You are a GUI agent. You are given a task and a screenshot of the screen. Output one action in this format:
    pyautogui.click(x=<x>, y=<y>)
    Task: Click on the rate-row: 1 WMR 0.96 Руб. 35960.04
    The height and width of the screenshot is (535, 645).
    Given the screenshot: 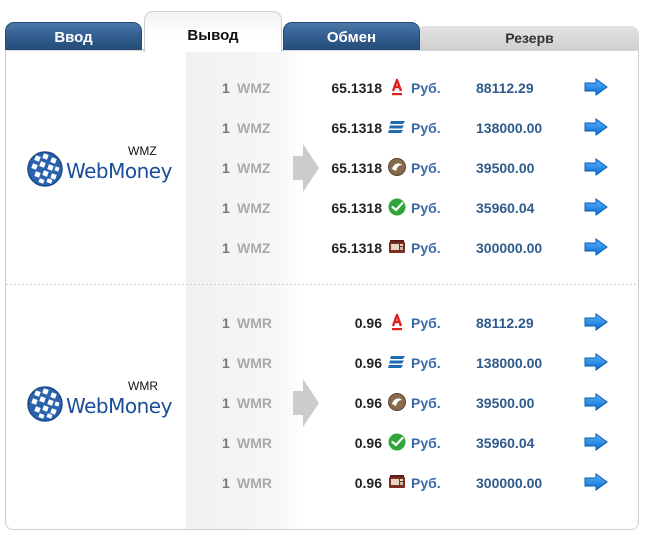 What is the action you would take?
    pyautogui.click(x=322, y=442)
    